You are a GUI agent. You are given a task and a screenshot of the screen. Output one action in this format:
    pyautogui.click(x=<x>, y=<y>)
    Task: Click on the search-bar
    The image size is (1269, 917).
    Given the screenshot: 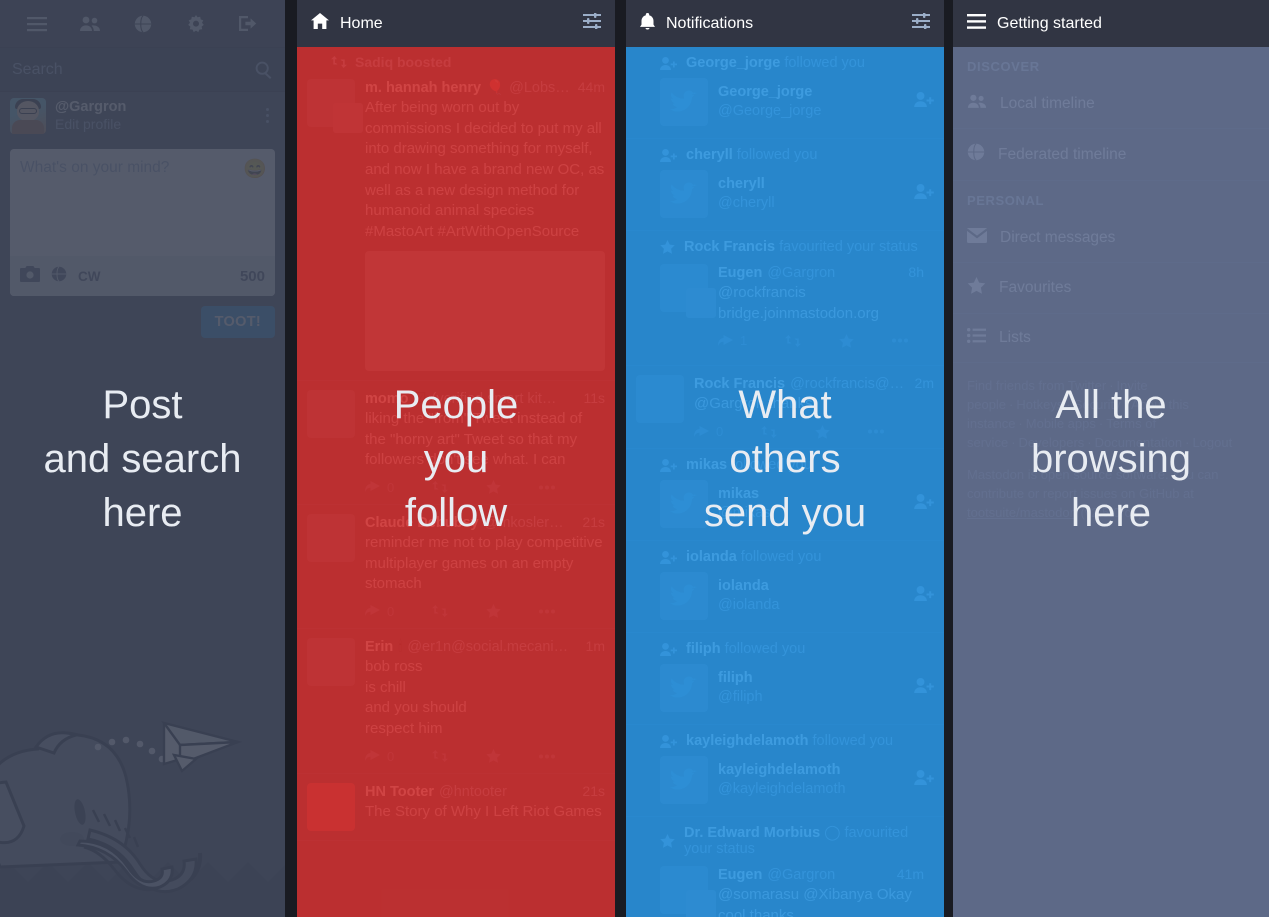 What is the action you would take?
    pyautogui.click(x=142, y=69)
    